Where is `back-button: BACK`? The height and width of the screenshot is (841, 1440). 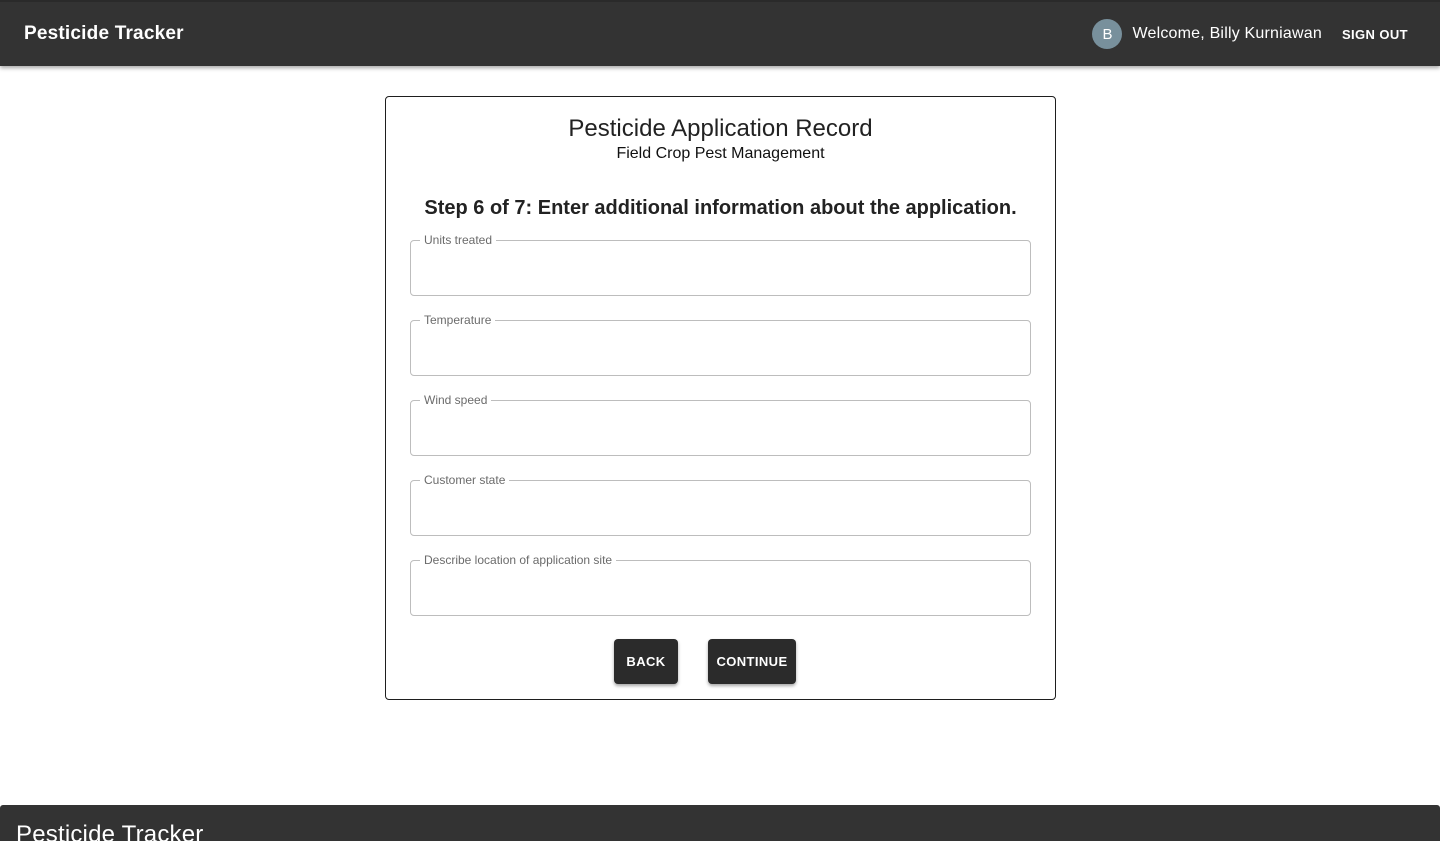 back-button: BACK is located at coordinates (646, 661).